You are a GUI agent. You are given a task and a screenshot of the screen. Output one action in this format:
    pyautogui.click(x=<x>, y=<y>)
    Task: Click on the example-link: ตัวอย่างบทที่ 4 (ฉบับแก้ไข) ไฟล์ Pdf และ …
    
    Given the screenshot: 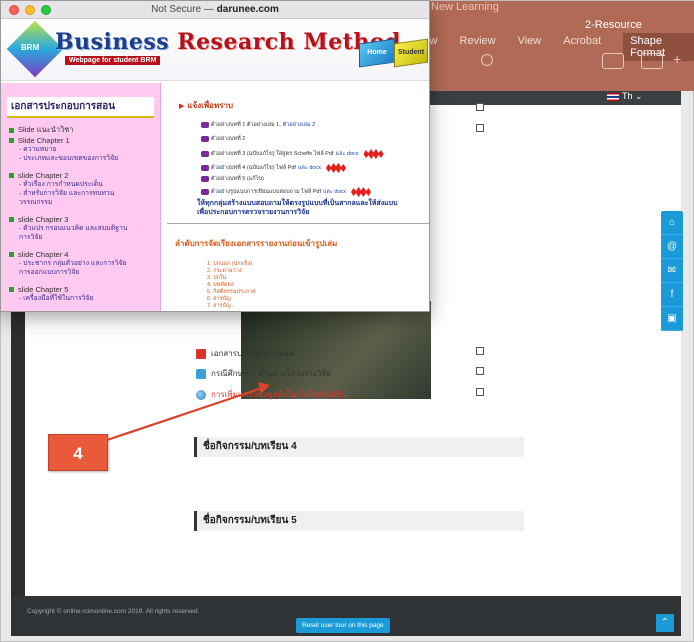 What is the action you would take?
    pyautogui.click(x=273, y=168)
    